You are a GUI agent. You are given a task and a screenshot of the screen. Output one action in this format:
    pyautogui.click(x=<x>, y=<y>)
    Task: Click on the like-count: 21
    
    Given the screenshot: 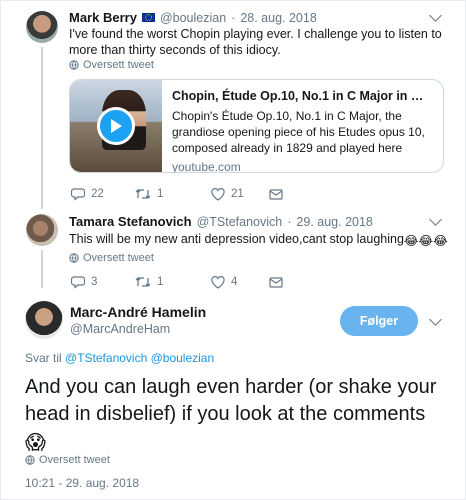 What is the action you would take?
    pyautogui.click(x=237, y=194)
    